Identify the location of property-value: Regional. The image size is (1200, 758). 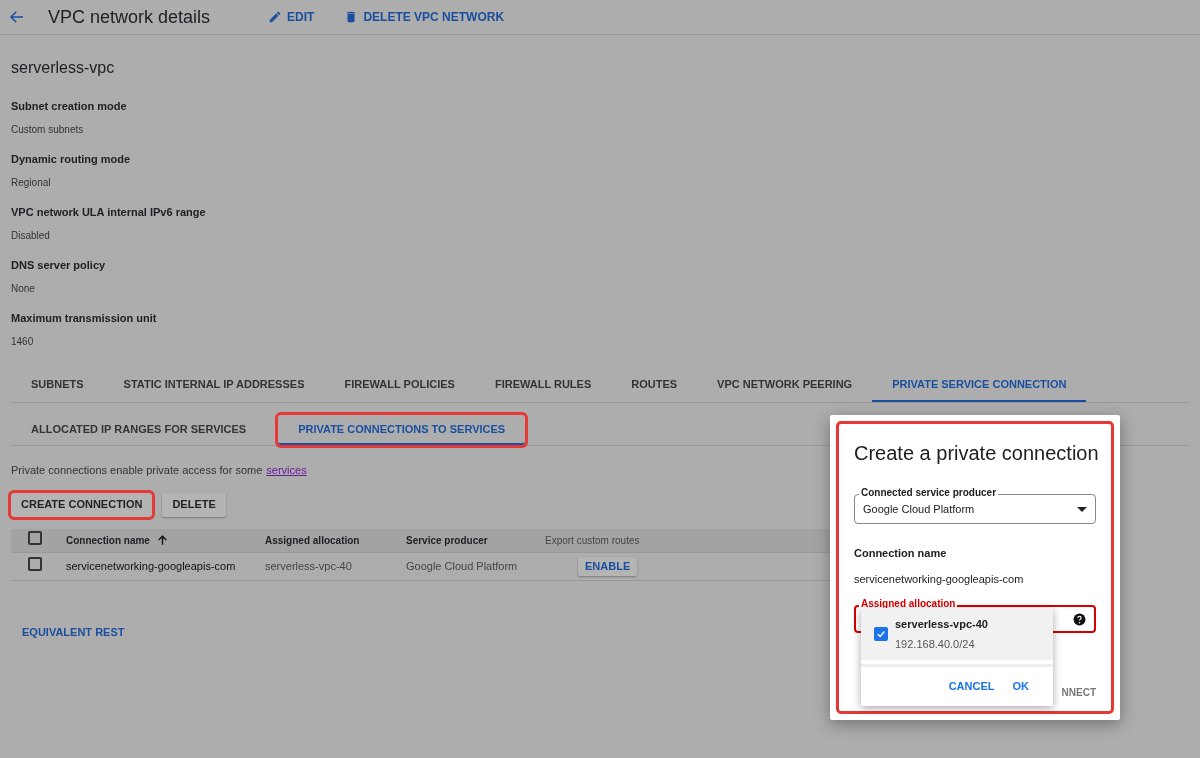
(31, 182).